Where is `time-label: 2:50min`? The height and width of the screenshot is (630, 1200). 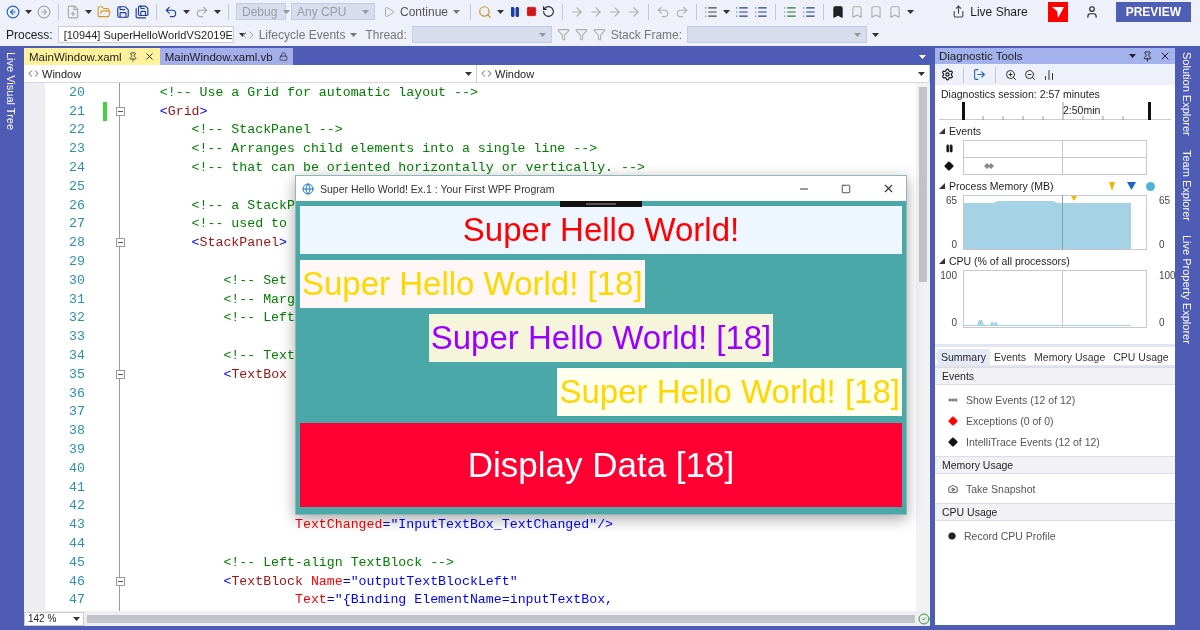
time-label: 2:50min is located at coordinates (1082, 110).